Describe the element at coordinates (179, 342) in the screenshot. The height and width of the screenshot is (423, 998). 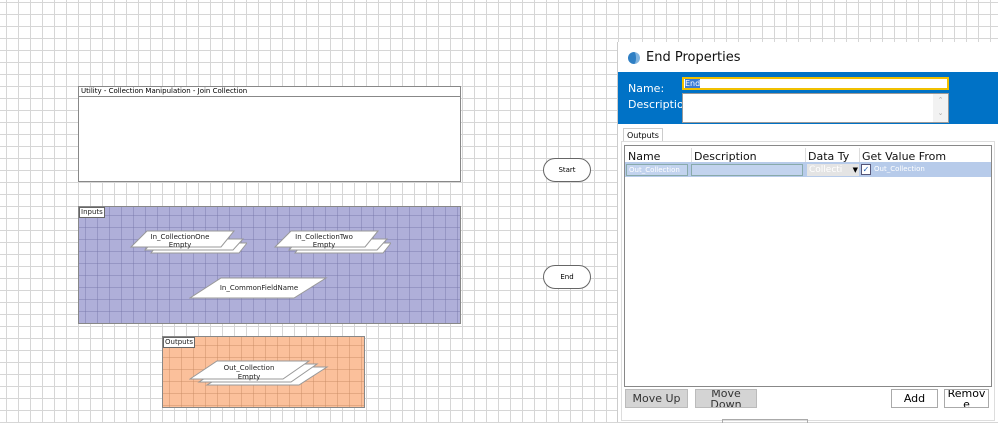
I see `outputs-label: Outputs` at that location.